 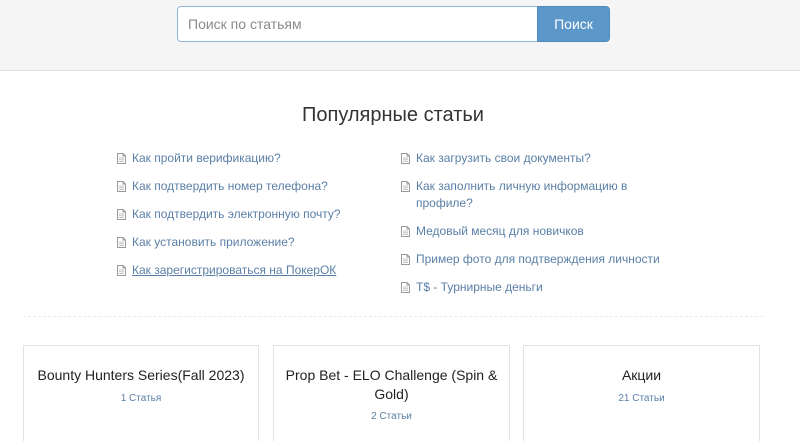 I want to click on section-divider, so click(x=393, y=316).